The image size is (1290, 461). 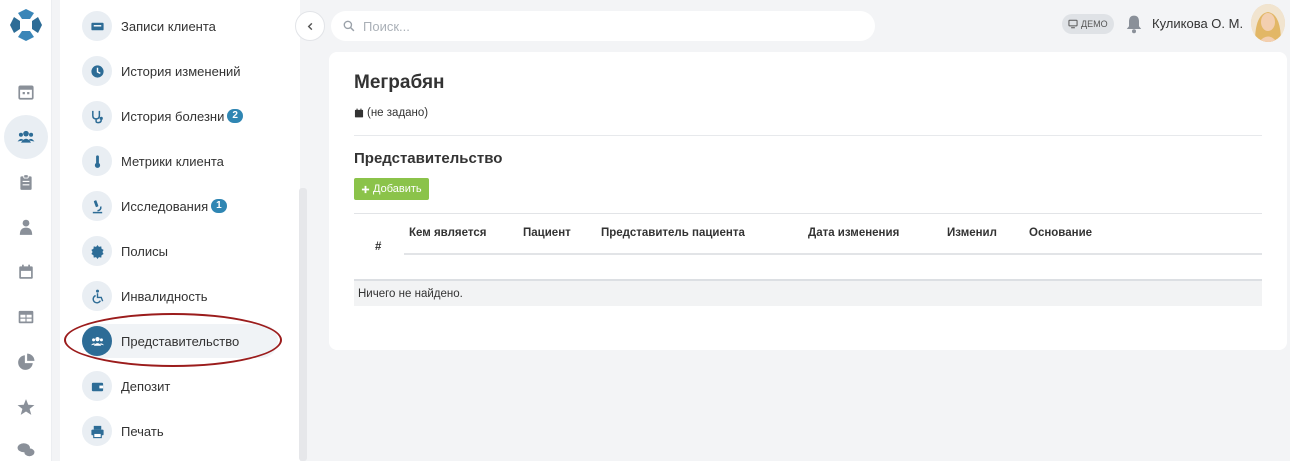 What do you see at coordinates (172, 161) in the screenshot?
I see `menu-item-label: Метрики клиента` at bounding box center [172, 161].